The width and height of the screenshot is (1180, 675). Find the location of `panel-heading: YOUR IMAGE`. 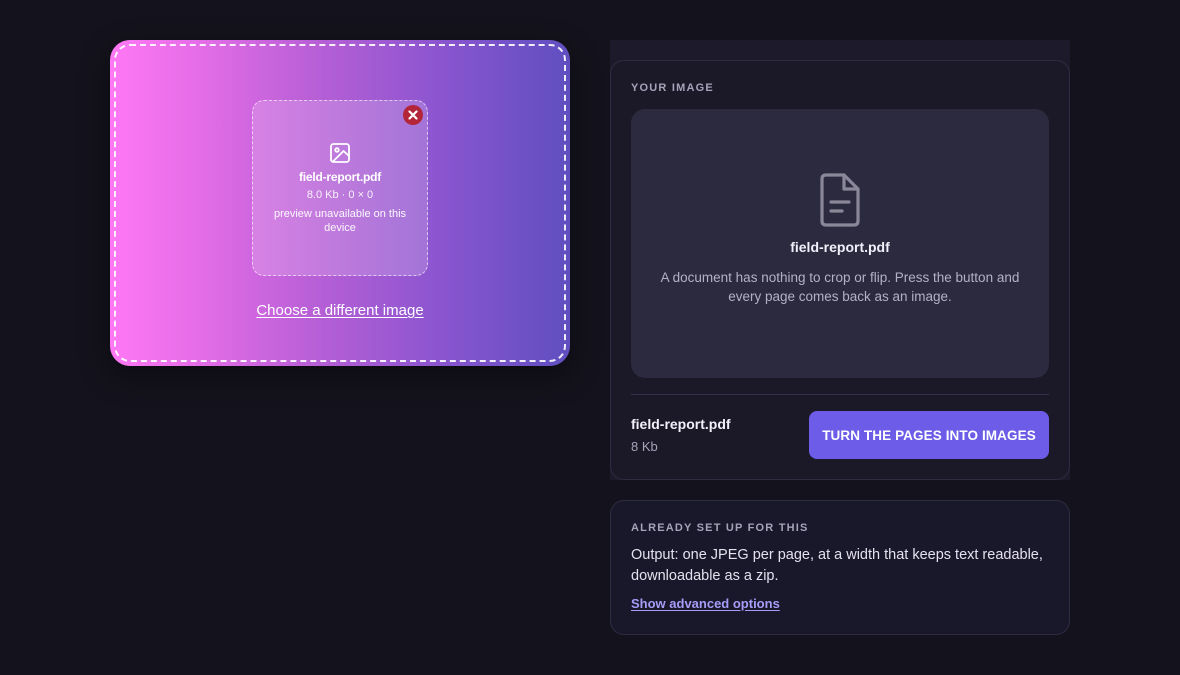

panel-heading: YOUR IMAGE is located at coordinates (672, 88).